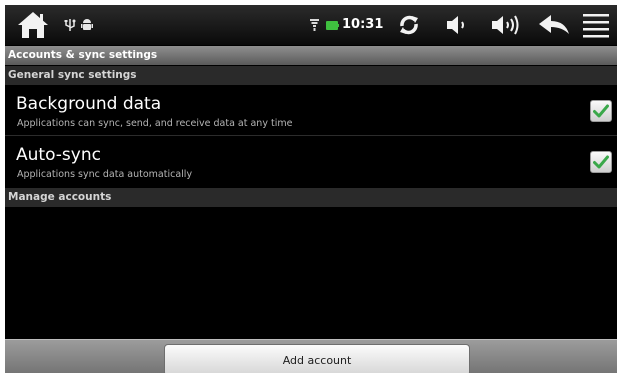 The height and width of the screenshot is (378, 622). Describe the element at coordinates (457, 25) in the screenshot. I see `volume-down-icon` at that location.